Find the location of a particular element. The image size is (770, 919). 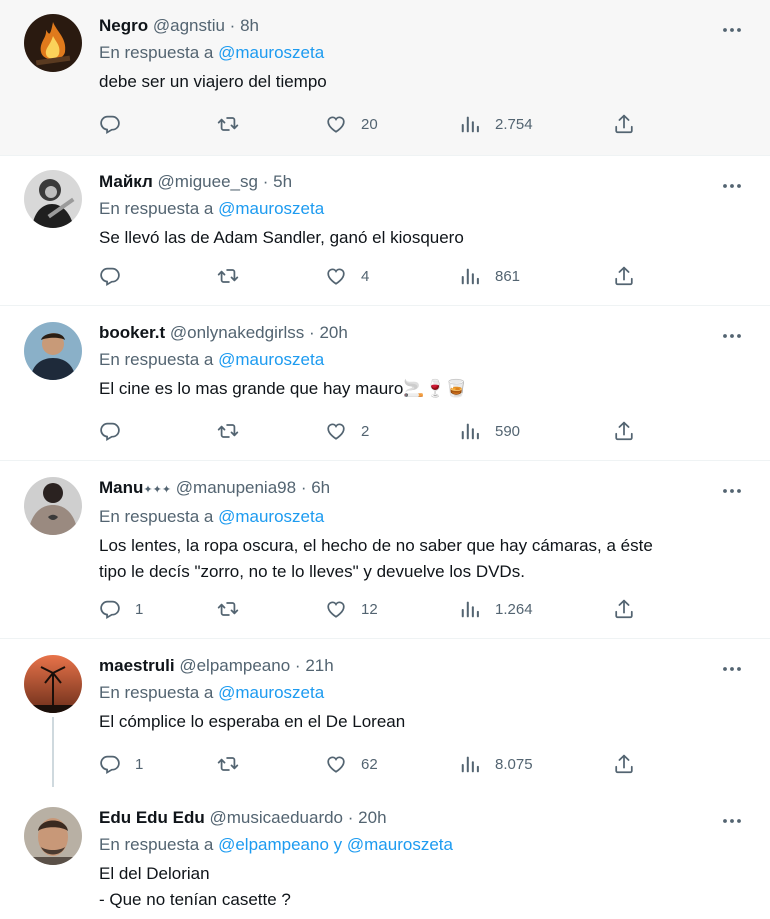

action-bar: 4 861 is located at coordinates (379, 276).